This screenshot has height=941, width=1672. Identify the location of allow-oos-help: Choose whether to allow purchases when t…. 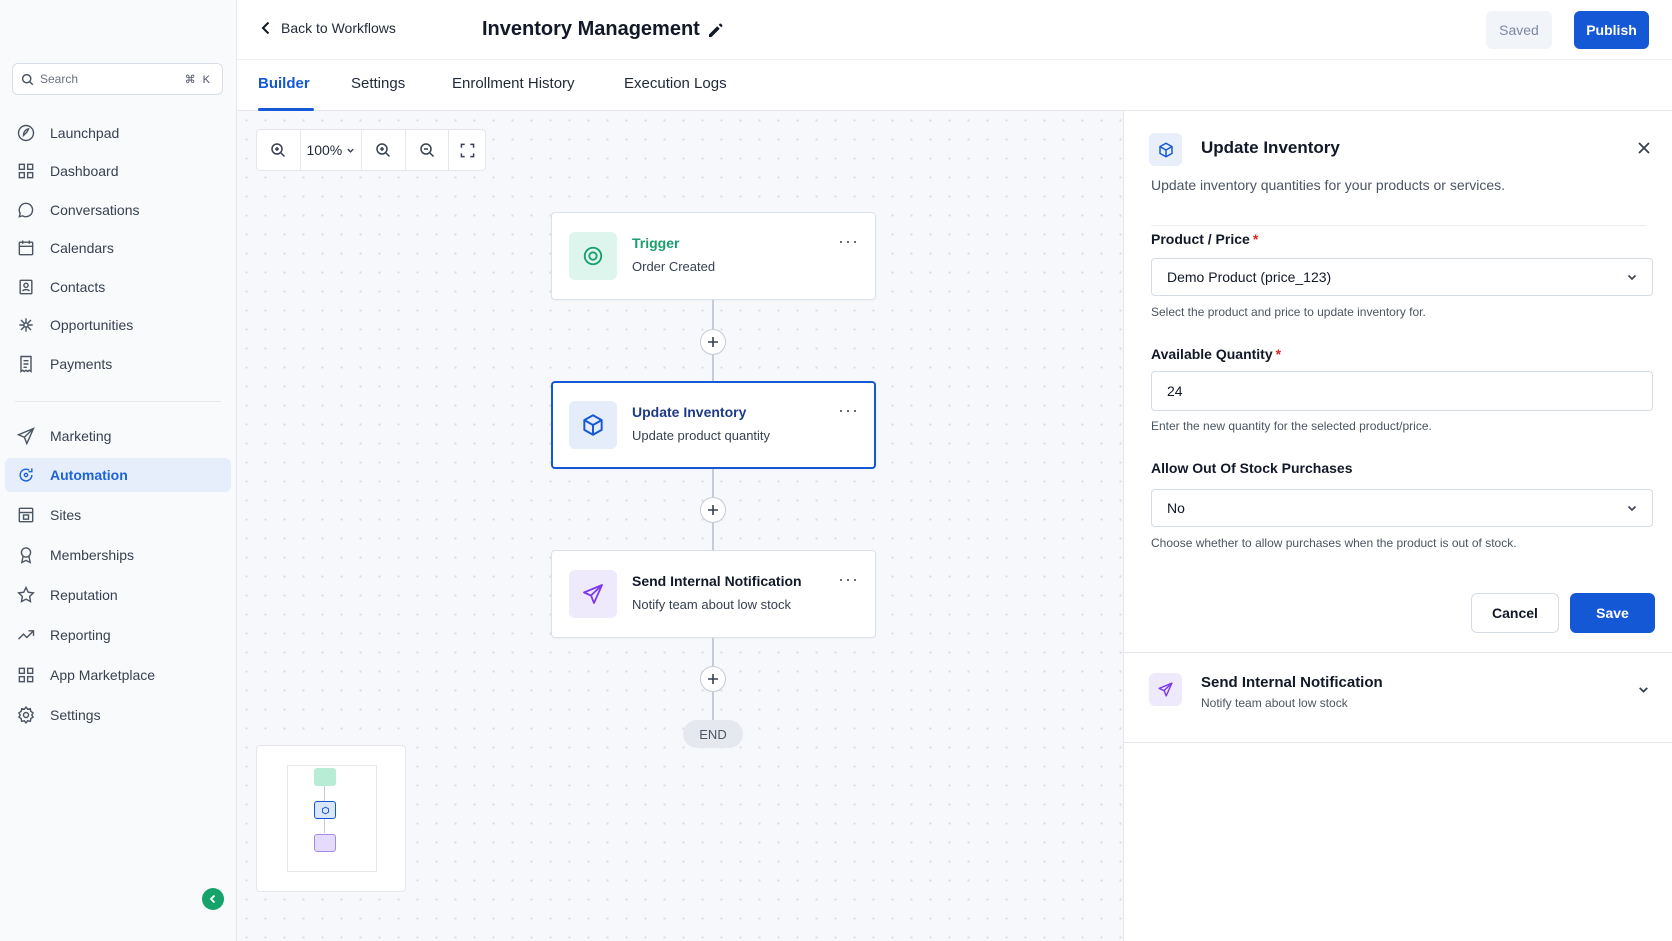
(1334, 543).